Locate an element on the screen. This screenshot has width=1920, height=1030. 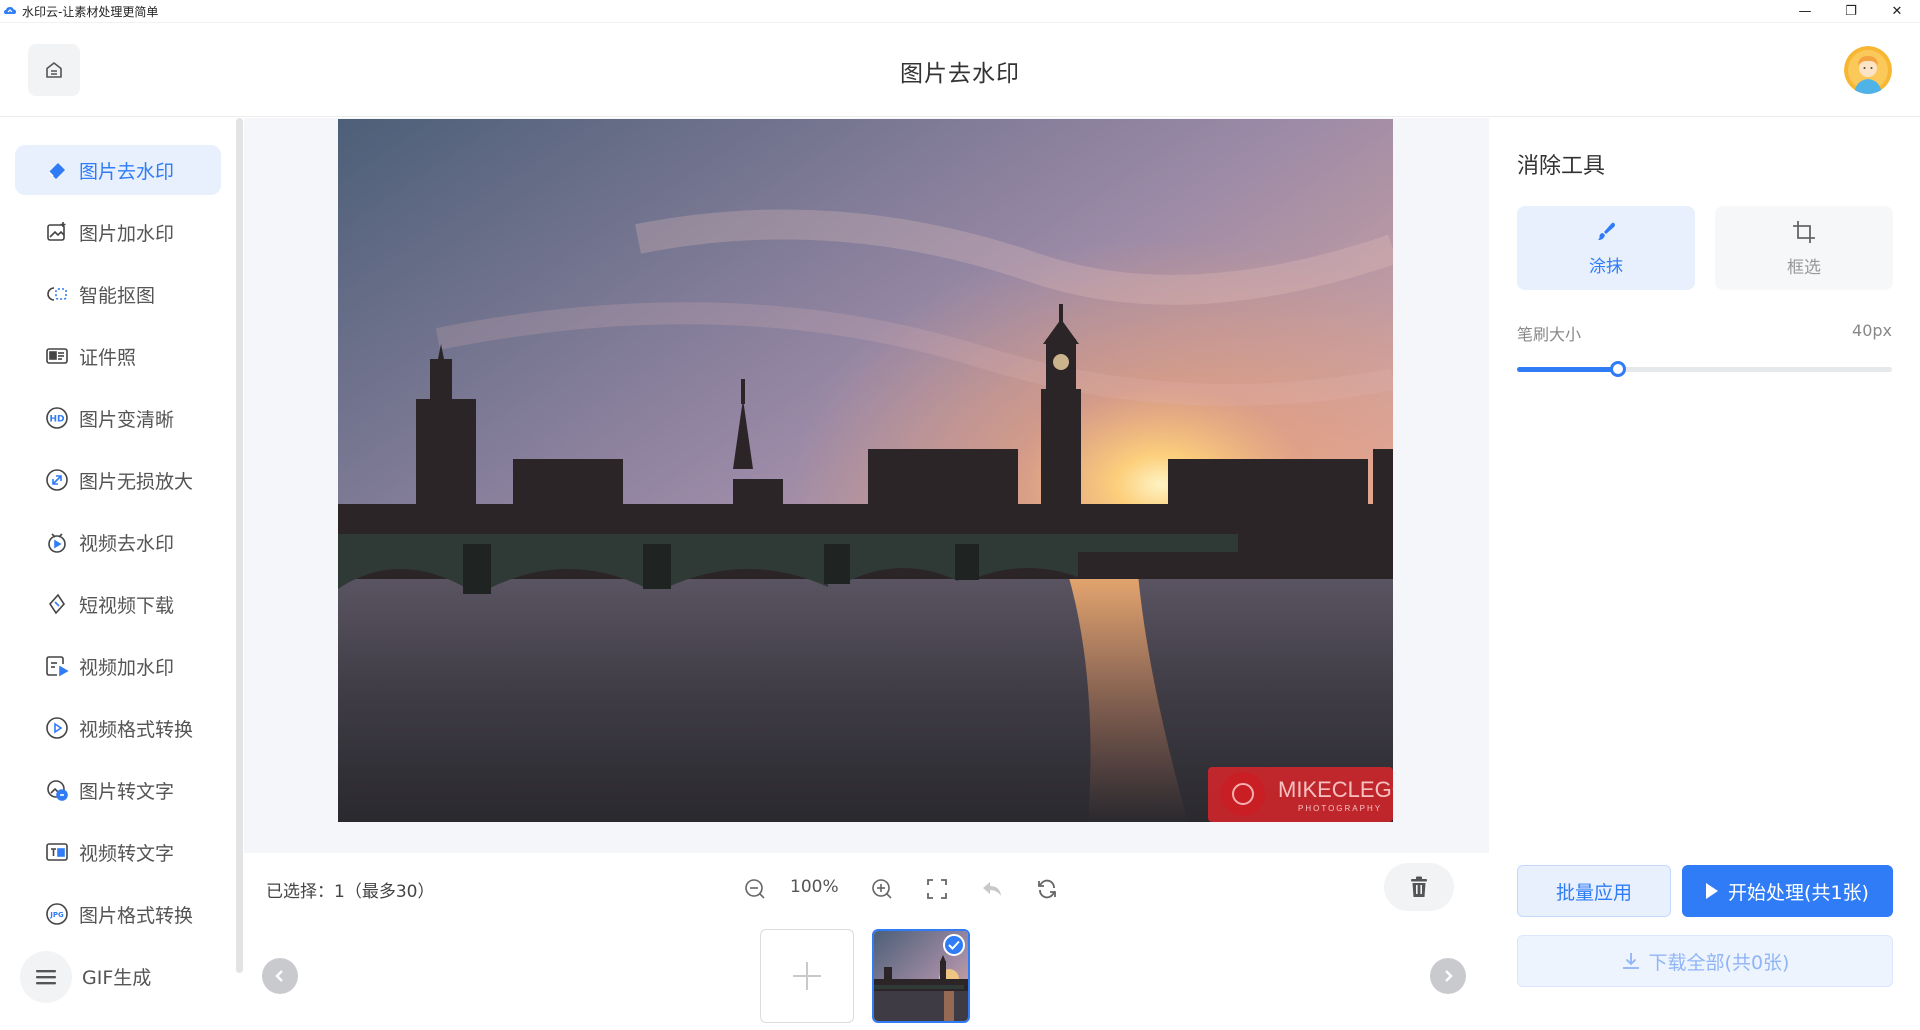
maximize-button: ❐ is located at coordinates (1851, 11).